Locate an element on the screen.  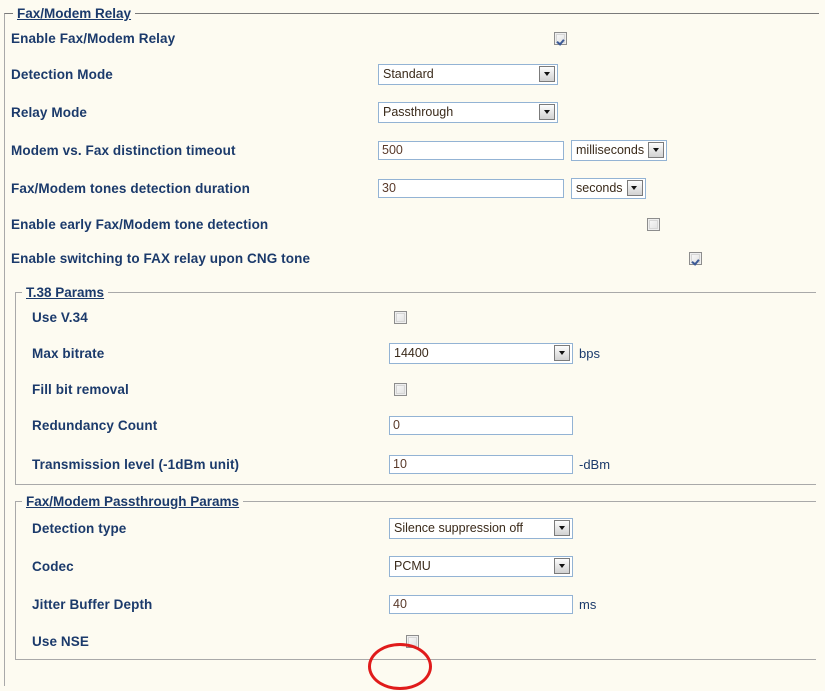
label-redundancy-count: Redundancy Count is located at coordinates (95, 425).